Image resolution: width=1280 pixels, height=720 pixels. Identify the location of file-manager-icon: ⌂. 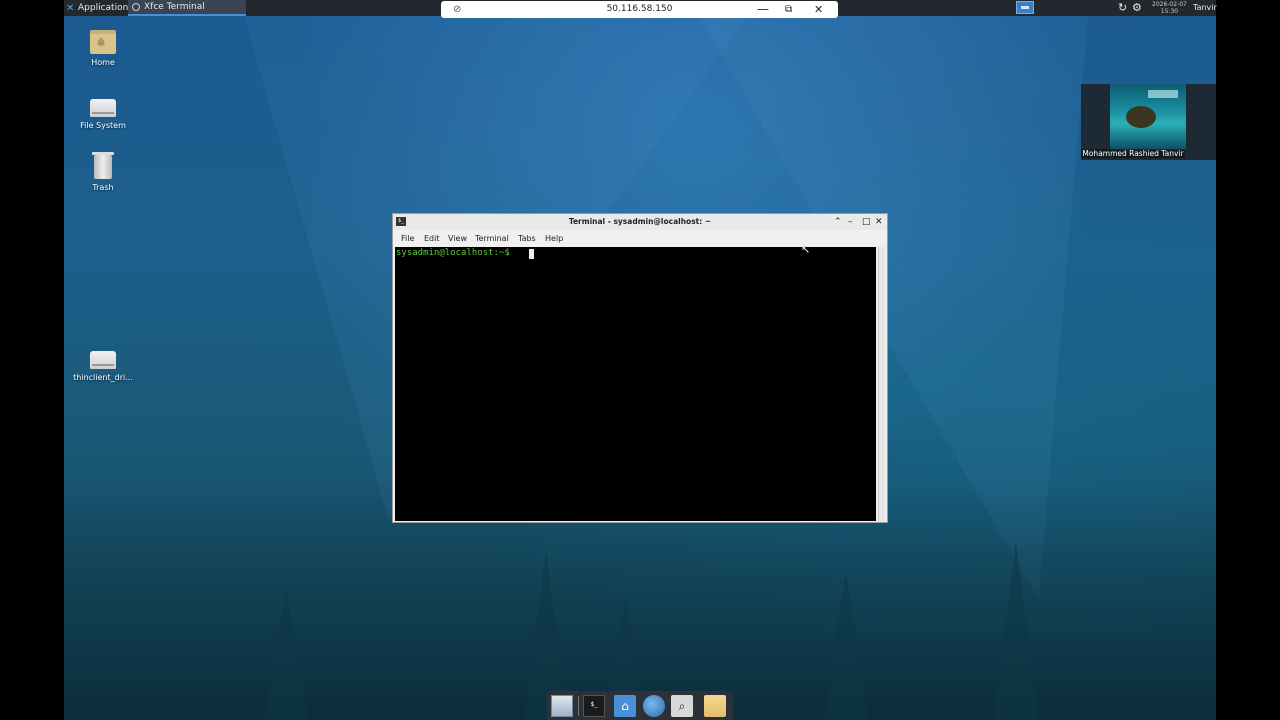
(625, 706).